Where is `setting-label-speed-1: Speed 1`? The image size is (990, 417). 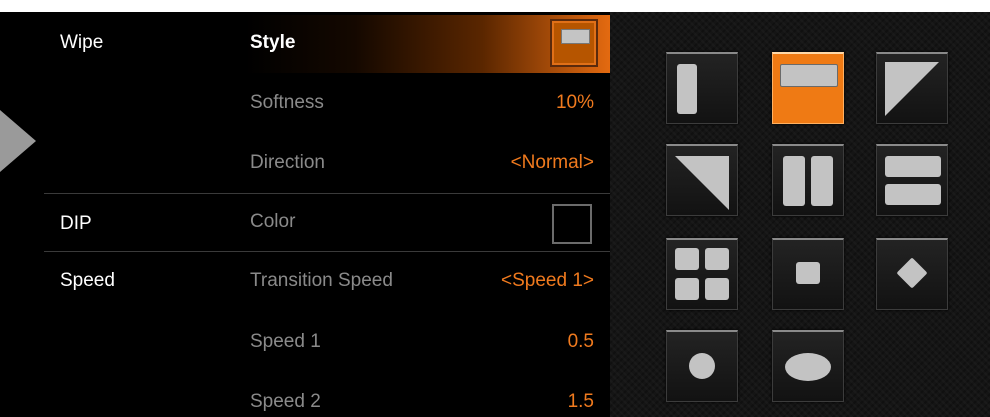
setting-label-speed-1: Speed 1 is located at coordinates (285, 341).